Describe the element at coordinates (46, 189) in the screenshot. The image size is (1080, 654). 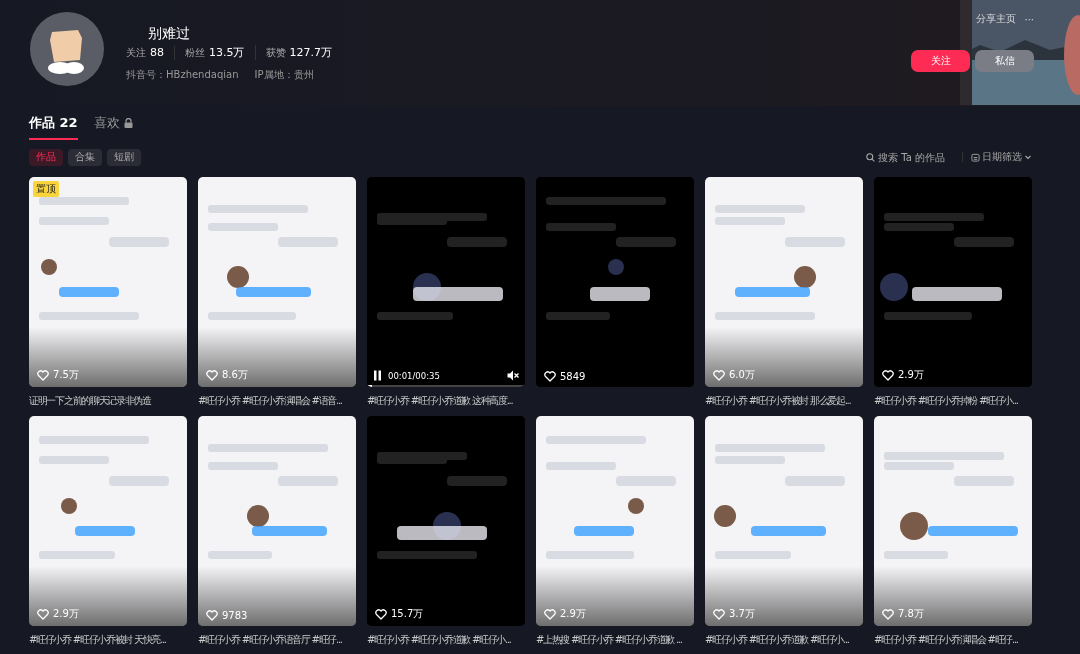
I see `pinned-badge: 置顶` at that location.